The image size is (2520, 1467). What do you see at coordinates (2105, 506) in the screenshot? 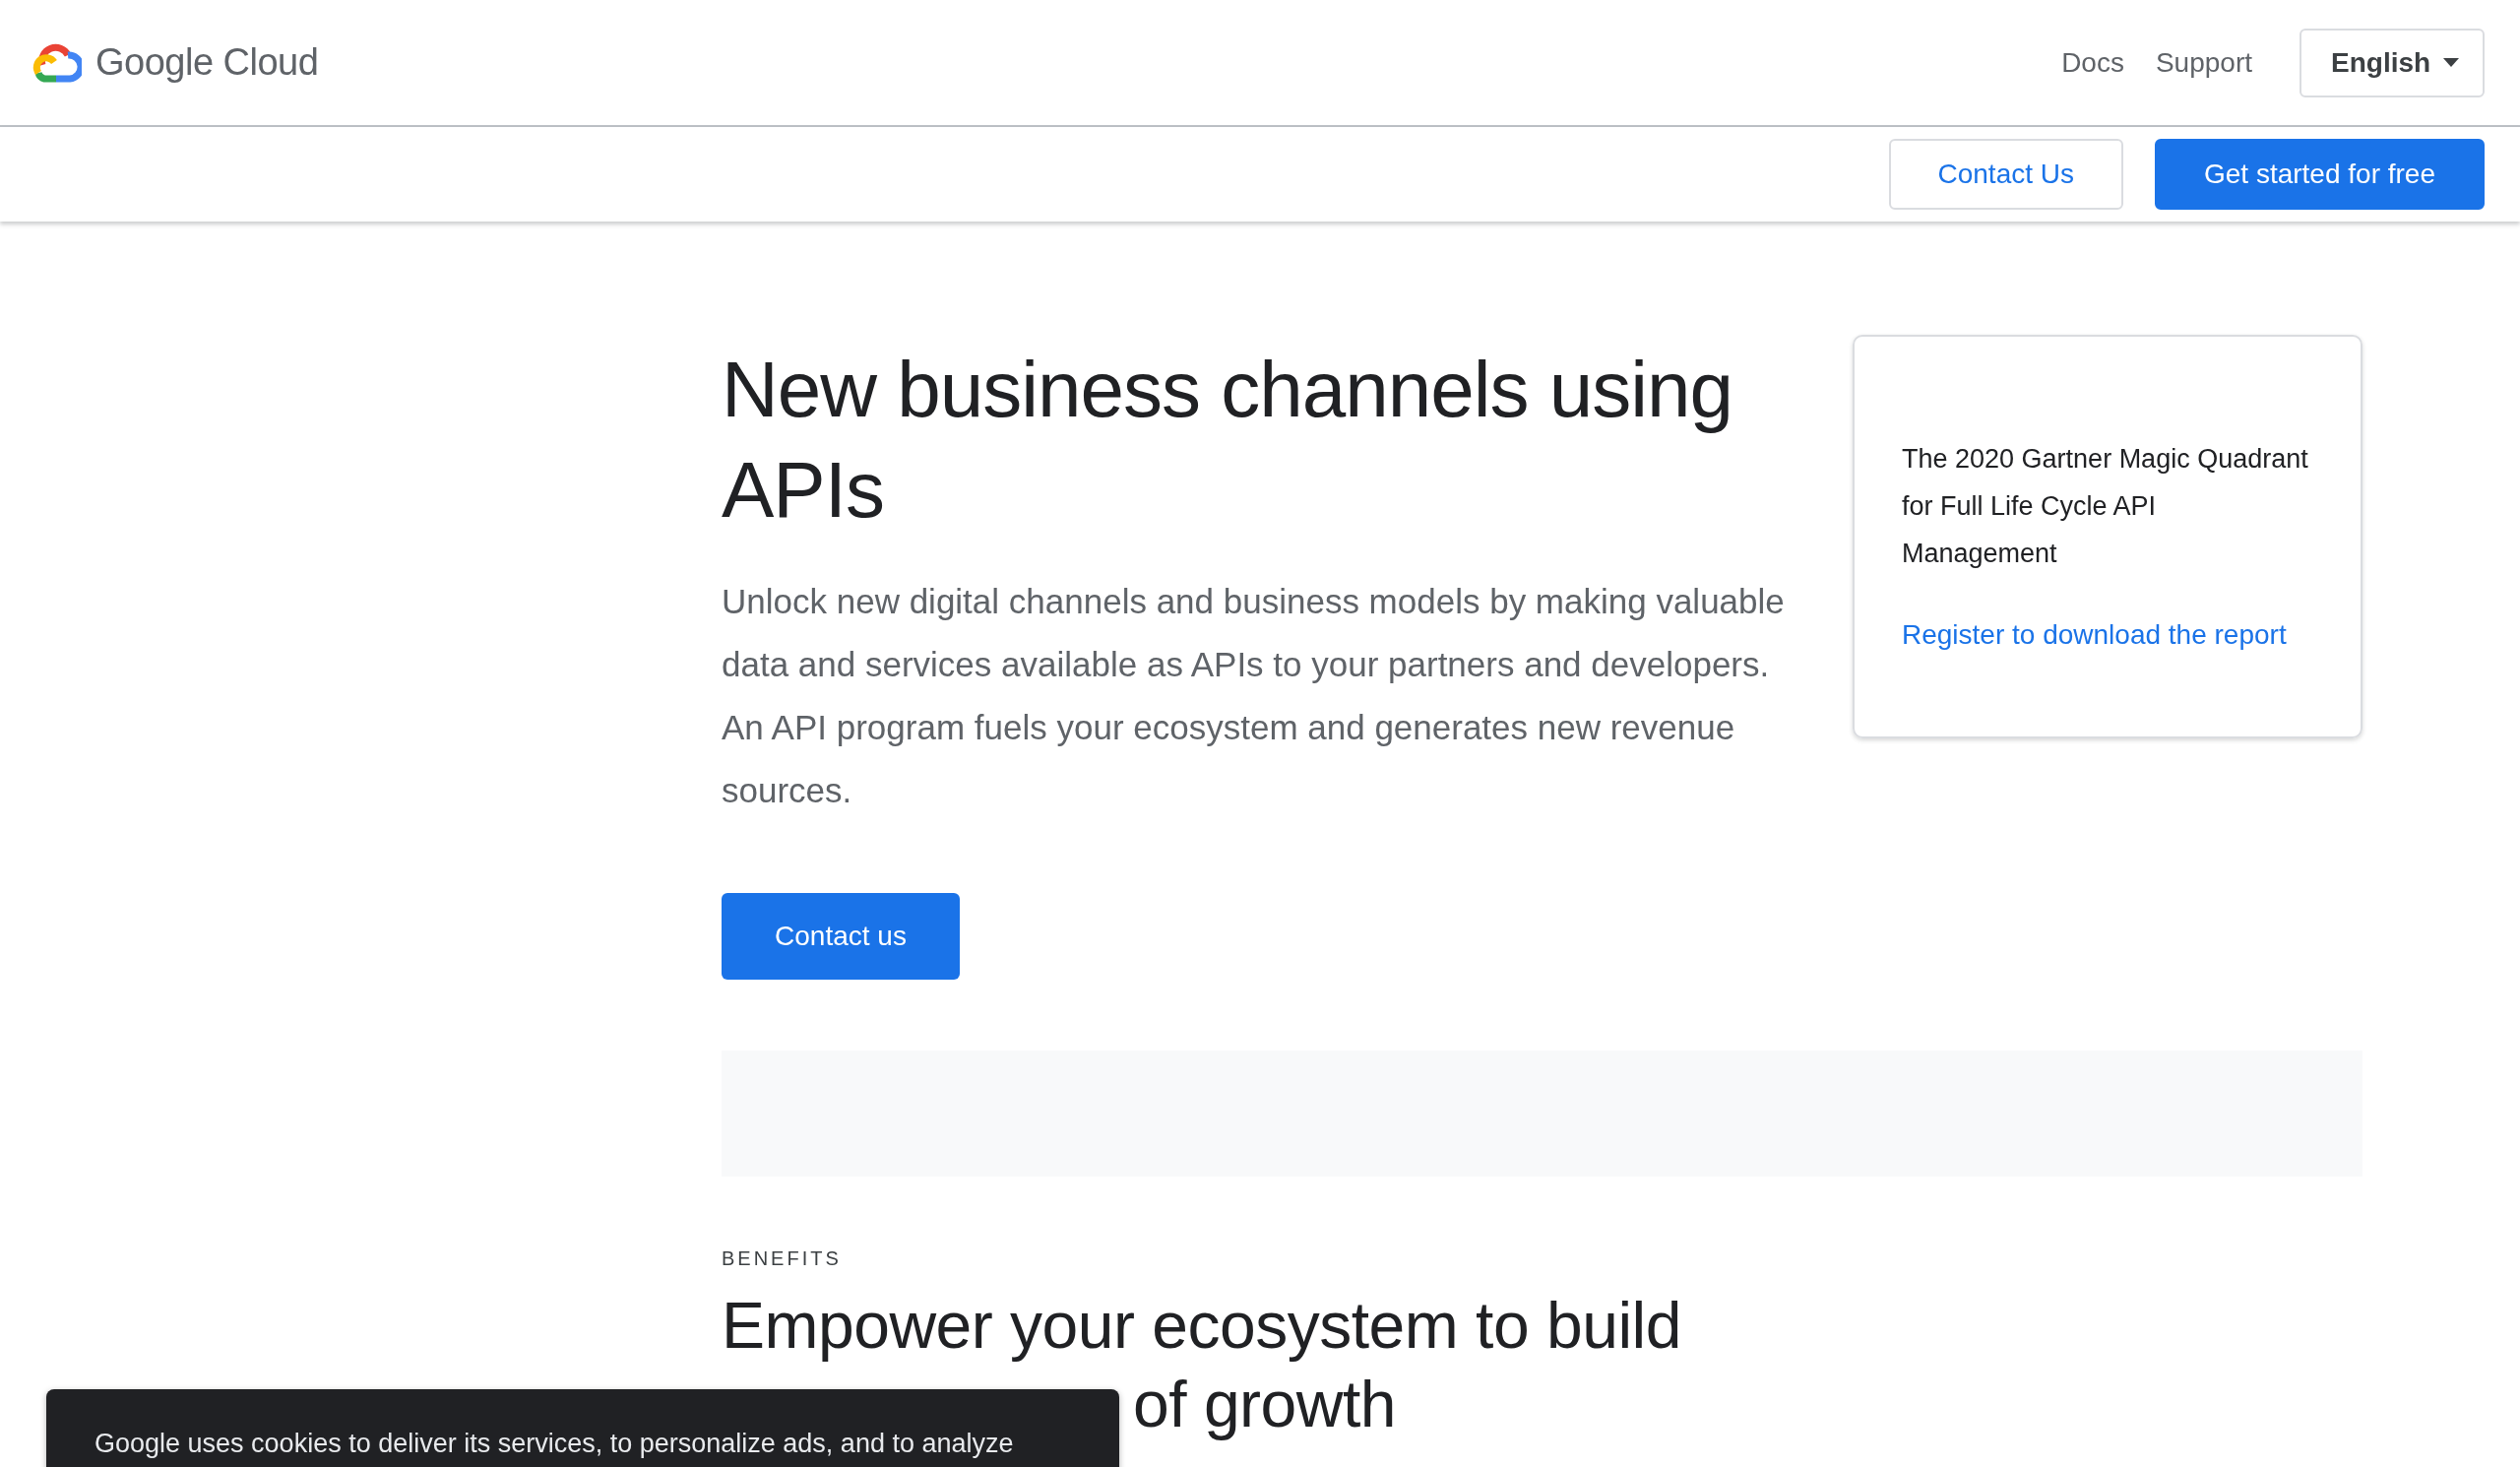
I see `report-title: The 2020 Gartner Magic Quadrant for Full Life Cycle API Management` at bounding box center [2105, 506].